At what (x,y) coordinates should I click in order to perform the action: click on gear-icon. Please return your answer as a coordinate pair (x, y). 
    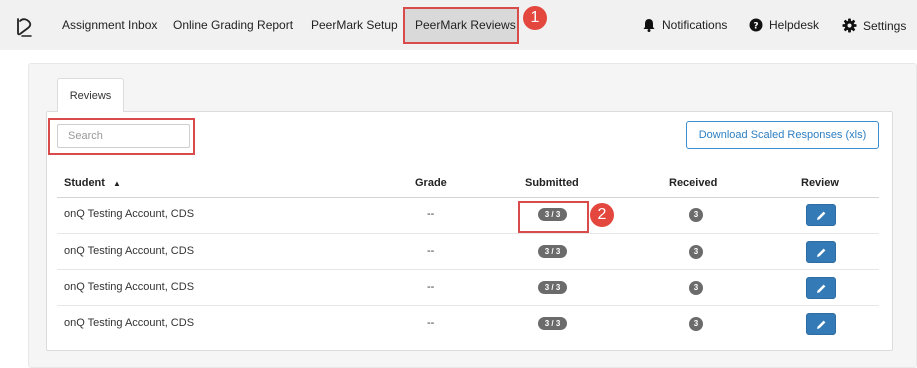
    Looking at the image, I should click on (849, 25).